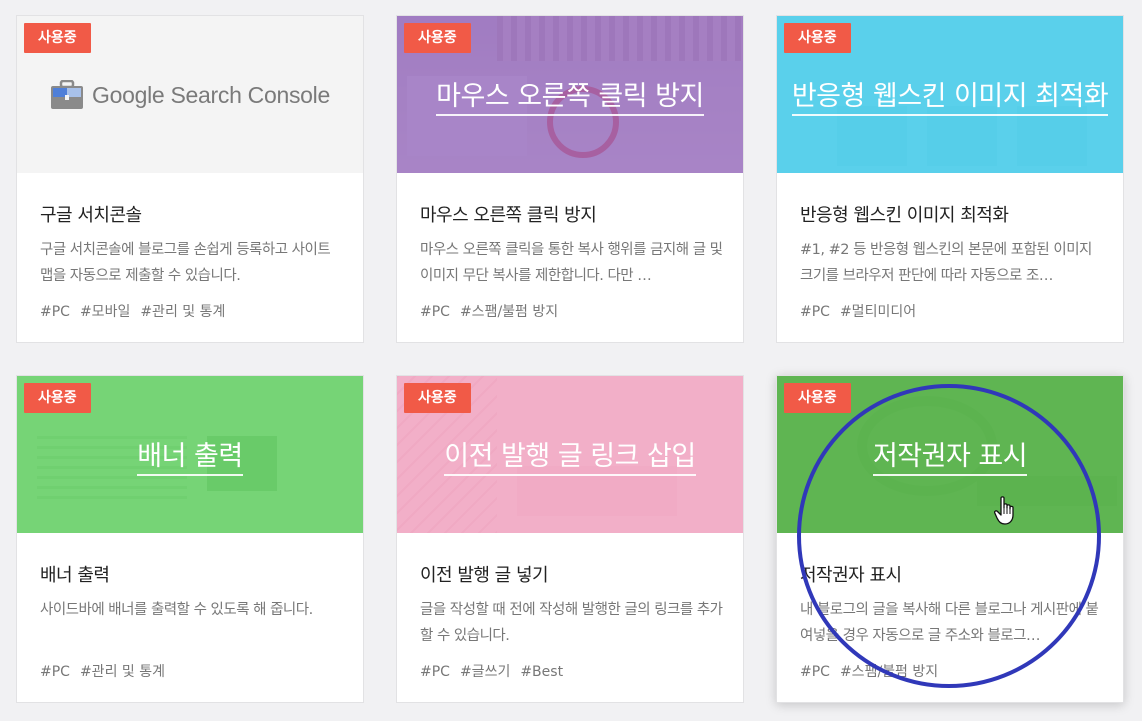  I want to click on tag-list: #PC #멀티미디어, so click(863, 311).